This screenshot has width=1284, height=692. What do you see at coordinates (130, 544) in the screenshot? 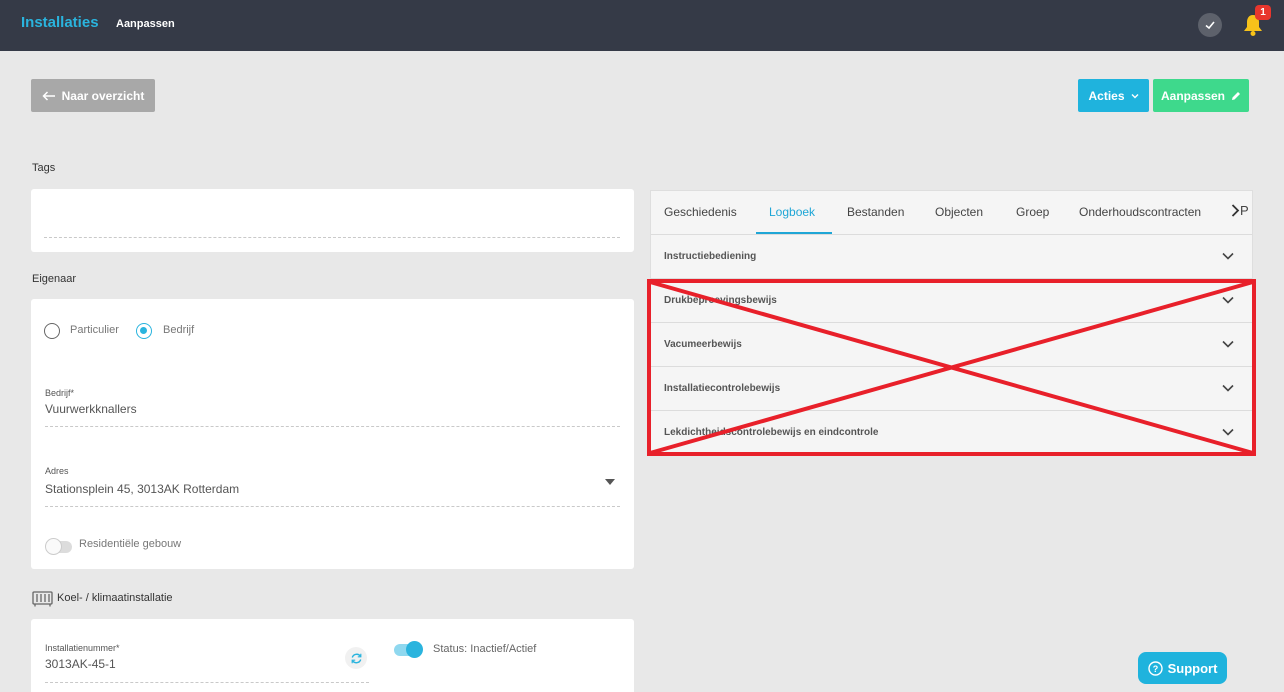
I see `residential-label: Residentiële gebouw` at bounding box center [130, 544].